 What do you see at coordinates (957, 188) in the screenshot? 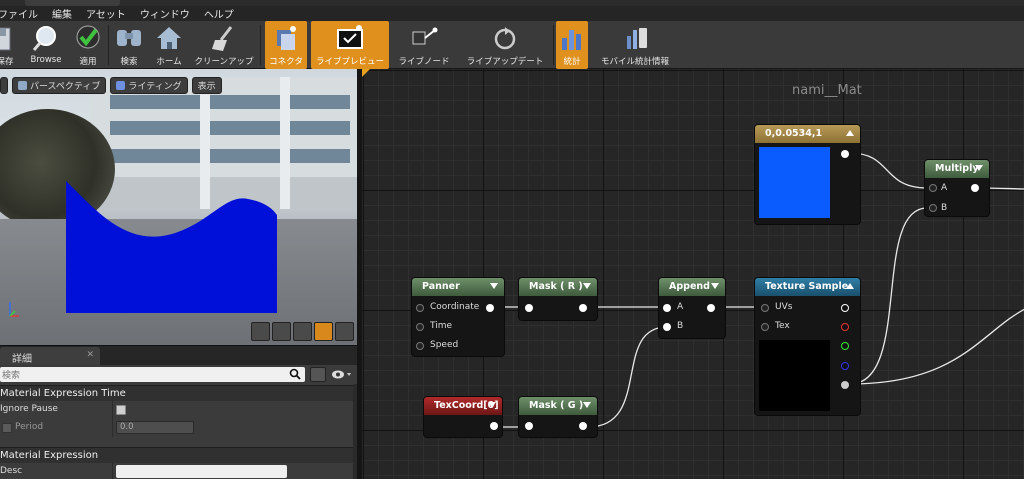
I see `multiply-node: Multiply A B` at bounding box center [957, 188].